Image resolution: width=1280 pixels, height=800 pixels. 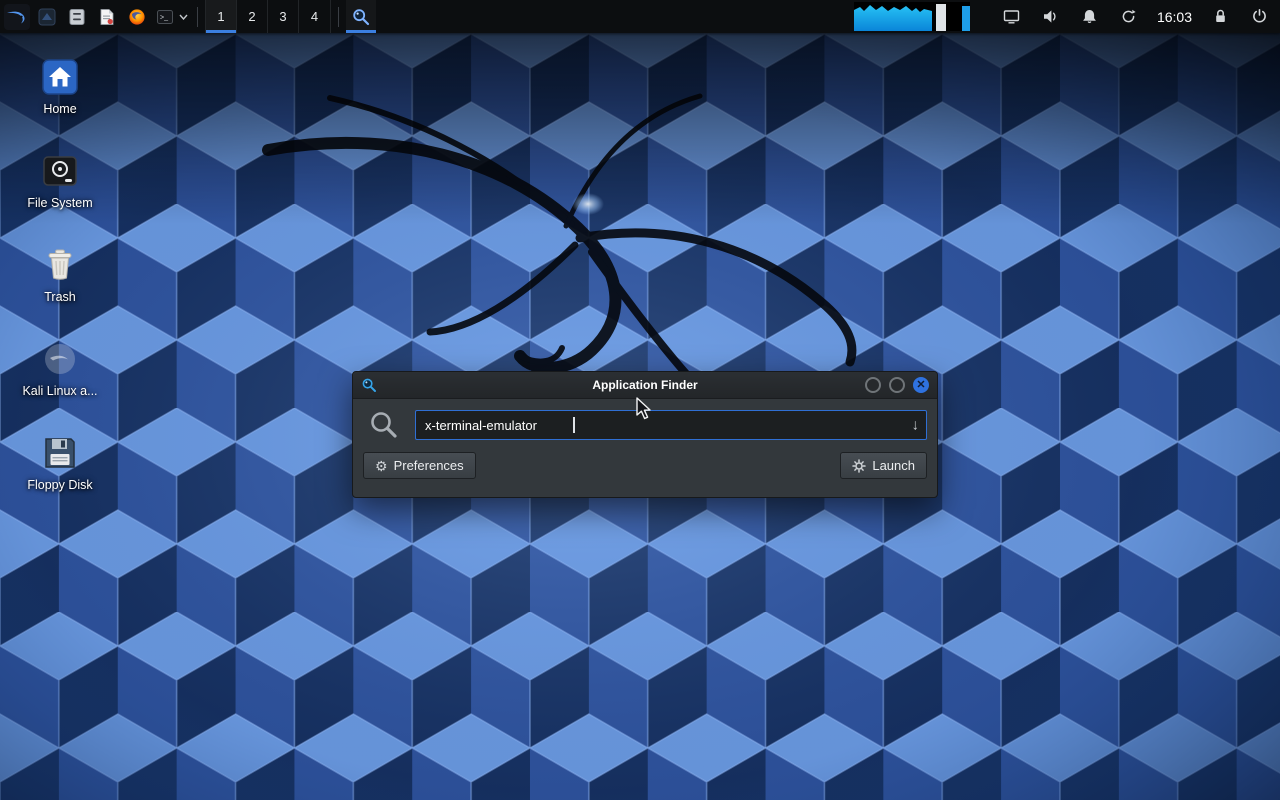 I want to click on dark-app-icon, so click(x=47, y=16).